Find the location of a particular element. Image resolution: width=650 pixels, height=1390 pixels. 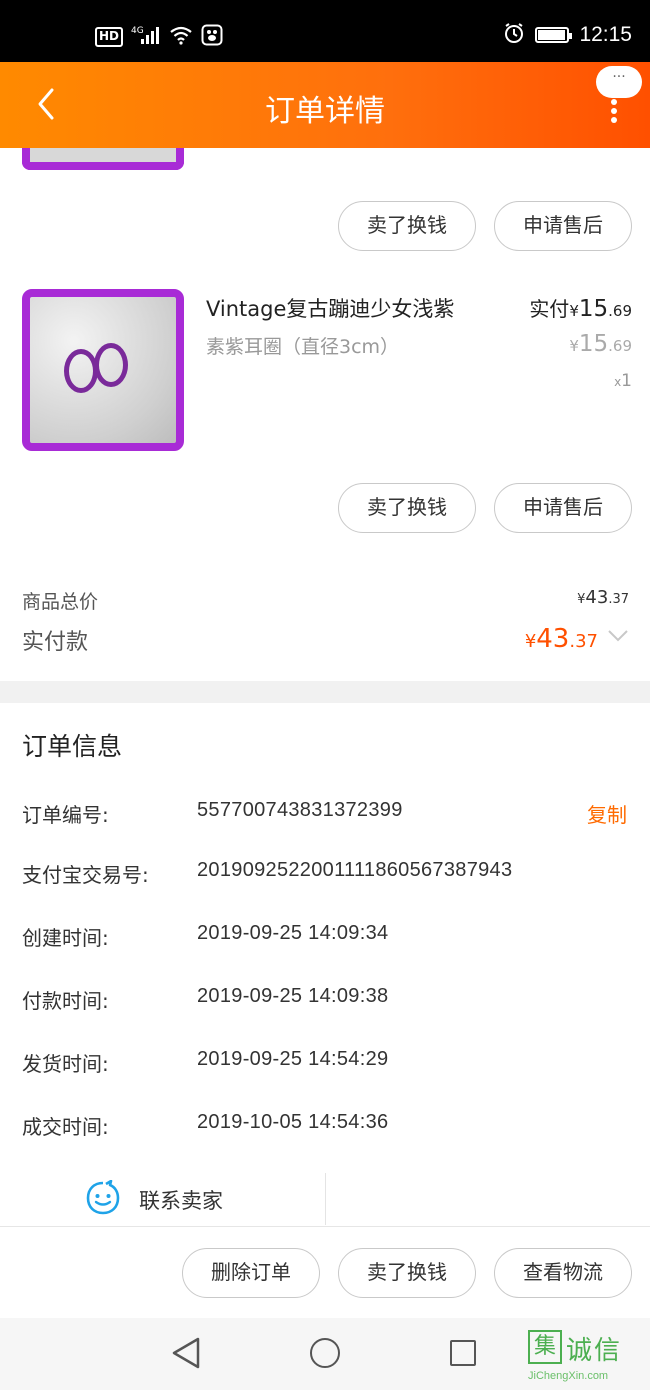

page-title: 订单详情 is located at coordinates (325, 111).